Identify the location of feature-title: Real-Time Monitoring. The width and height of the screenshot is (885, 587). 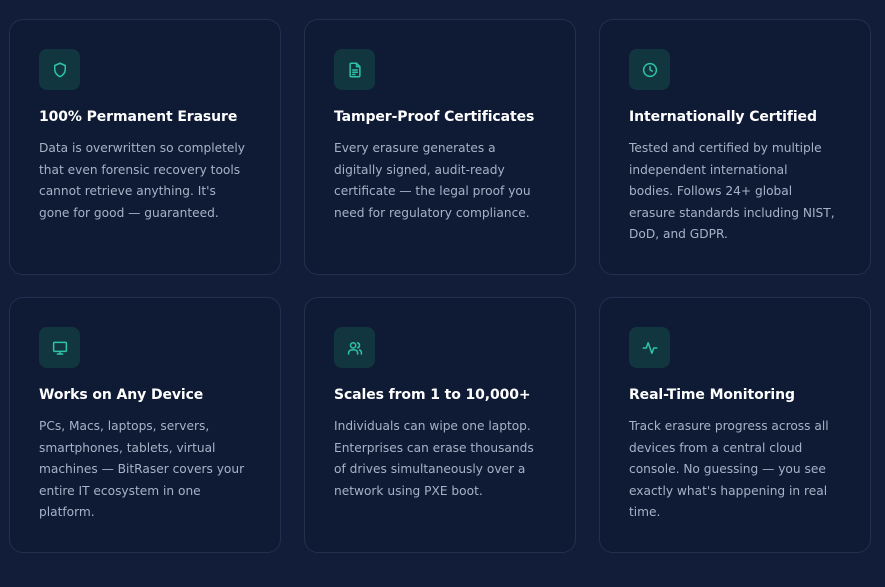
(712, 395).